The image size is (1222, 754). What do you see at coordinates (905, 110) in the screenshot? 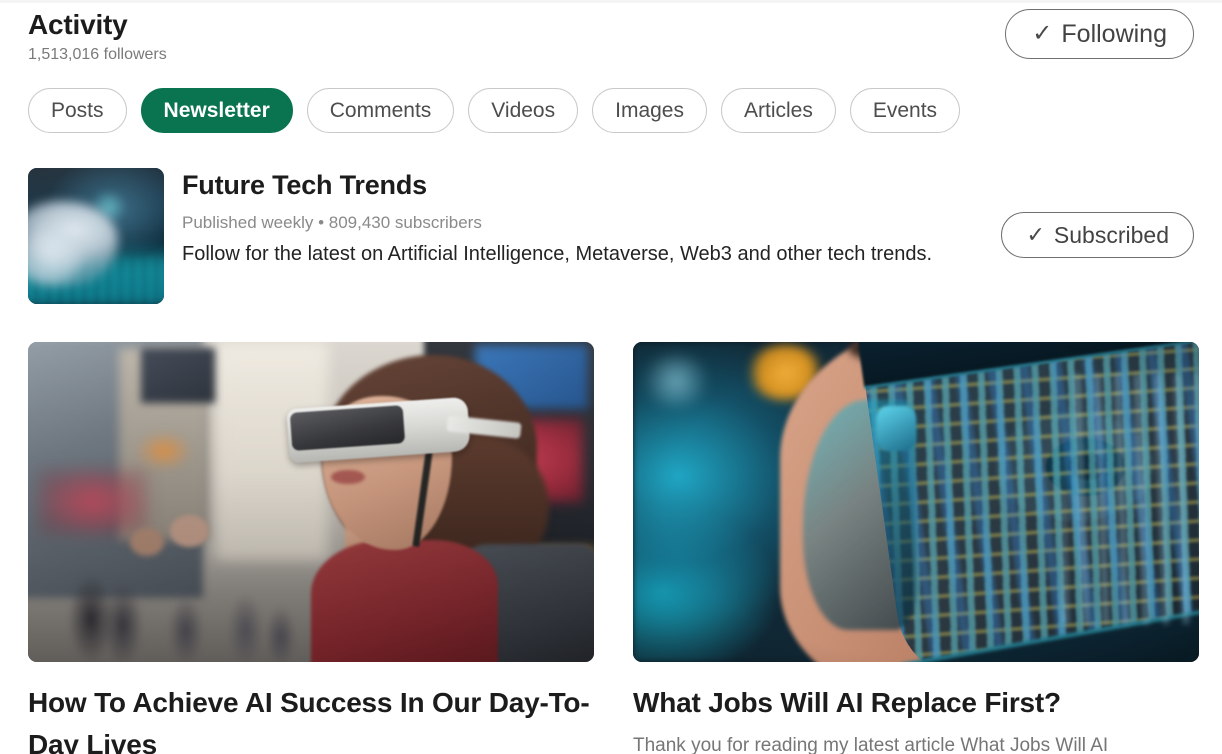
I see `tab-events: Events` at bounding box center [905, 110].